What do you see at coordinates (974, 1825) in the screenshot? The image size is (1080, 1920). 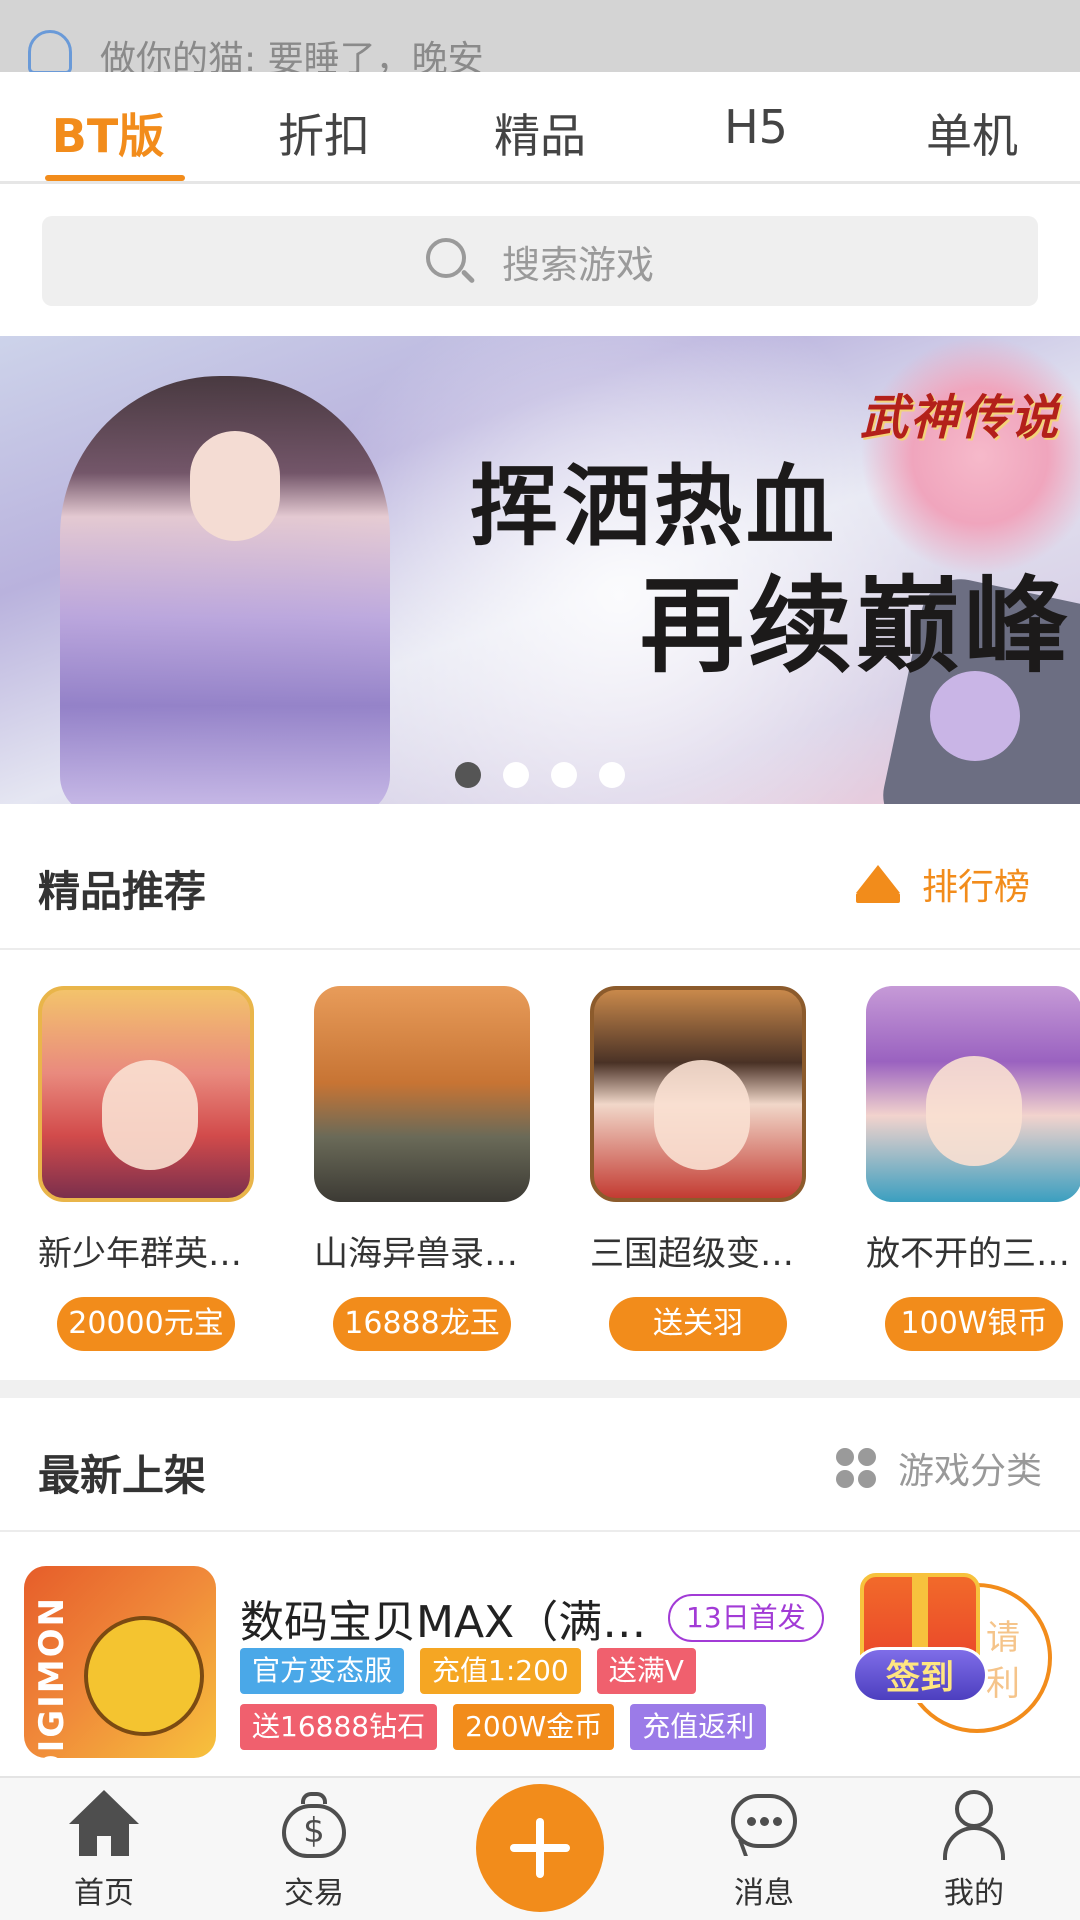 I see `user-icon` at bounding box center [974, 1825].